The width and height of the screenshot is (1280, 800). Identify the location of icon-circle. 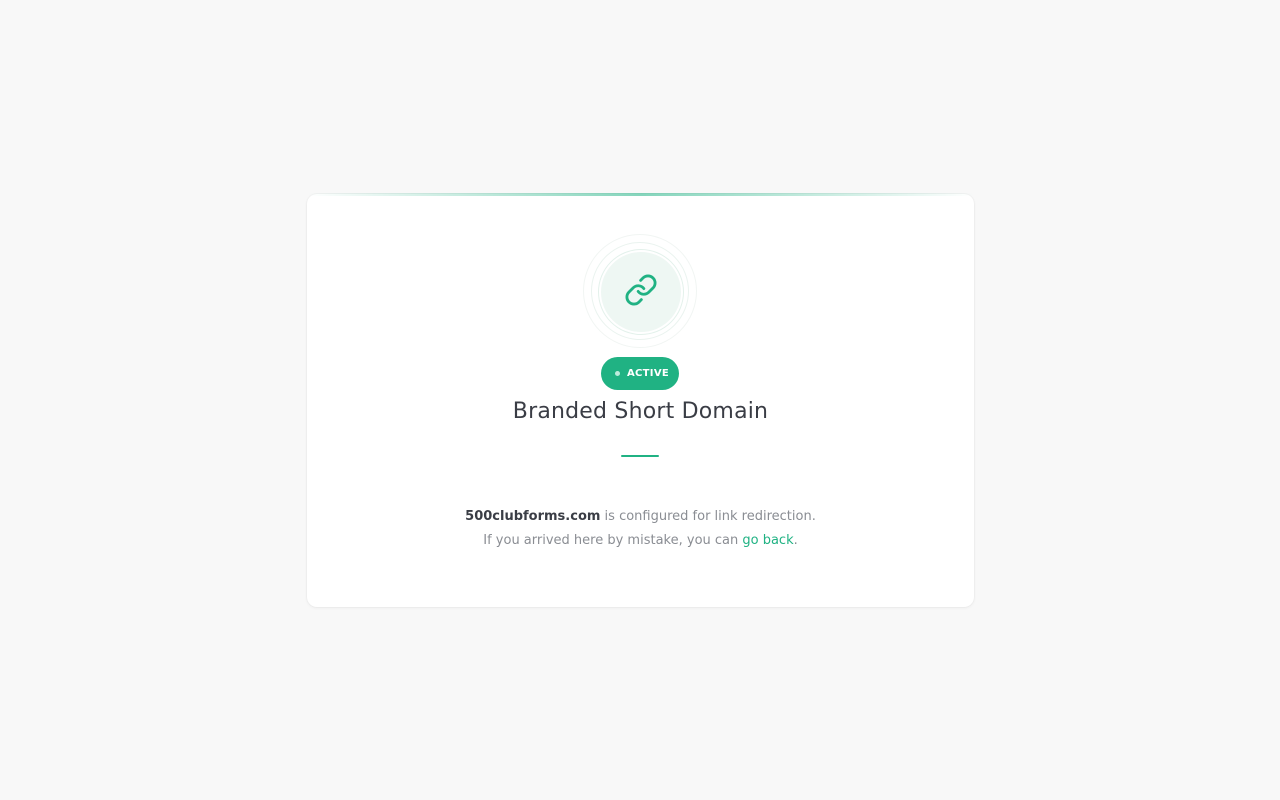
(641, 292).